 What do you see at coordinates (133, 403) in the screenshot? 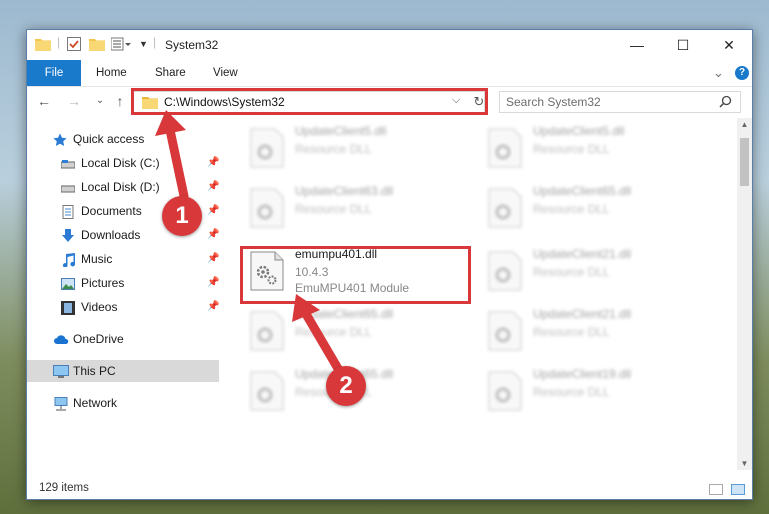
I see `sidebar-item-network: Network` at bounding box center [133, 403].